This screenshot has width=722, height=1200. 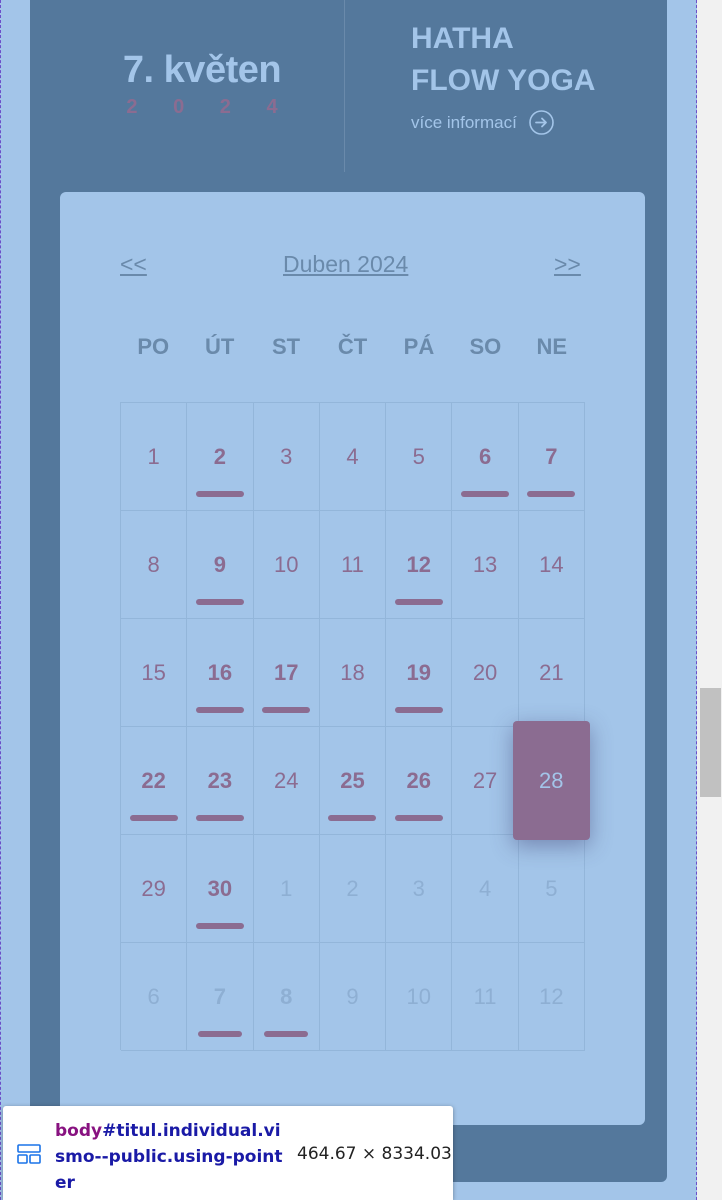 I want to click on calendar-day: 18, so click(x=353, y=673).